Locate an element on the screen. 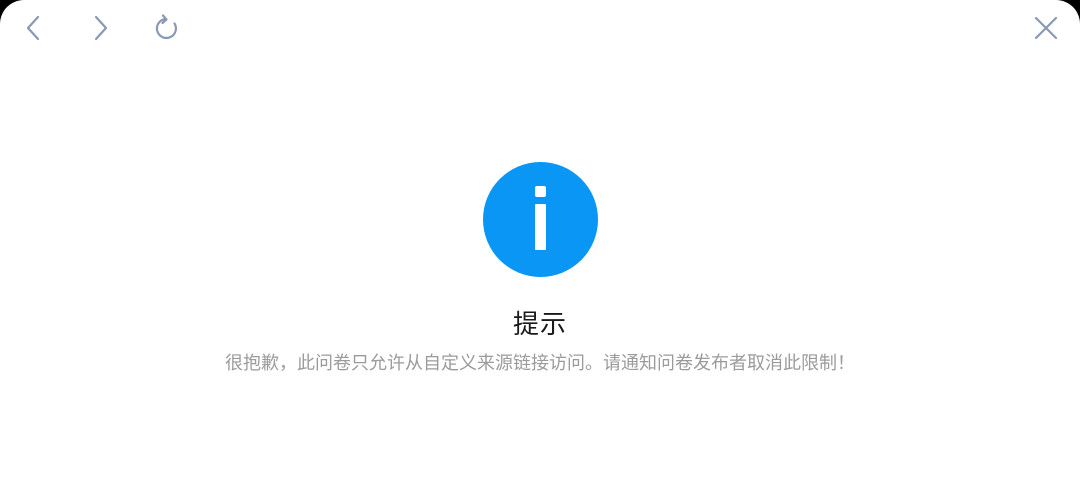  info-icon is located at coordinates (540, 219).